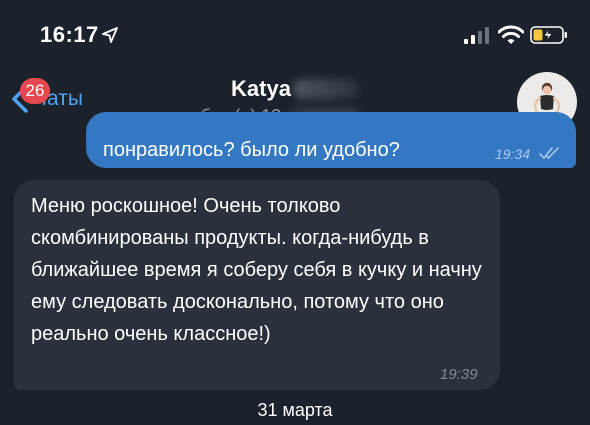 This screenshot has height=425, width=590. Describe the element at coordinates (69, 34) in the screenshot. I see `status-time: 16:17` at that location.